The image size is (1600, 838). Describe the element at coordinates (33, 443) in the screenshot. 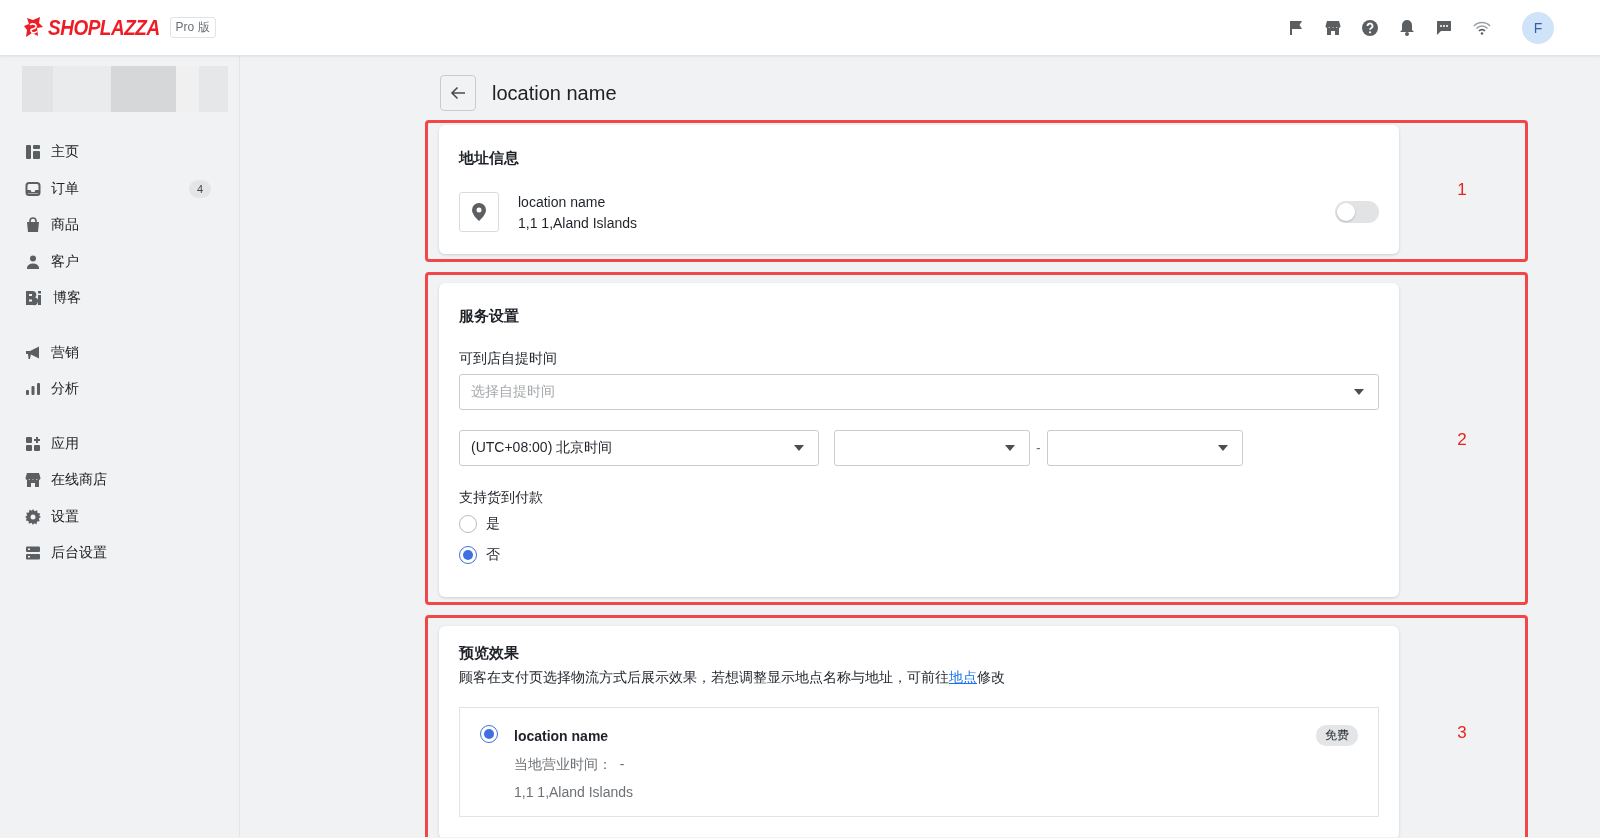

I see `apps-icon` at that location.